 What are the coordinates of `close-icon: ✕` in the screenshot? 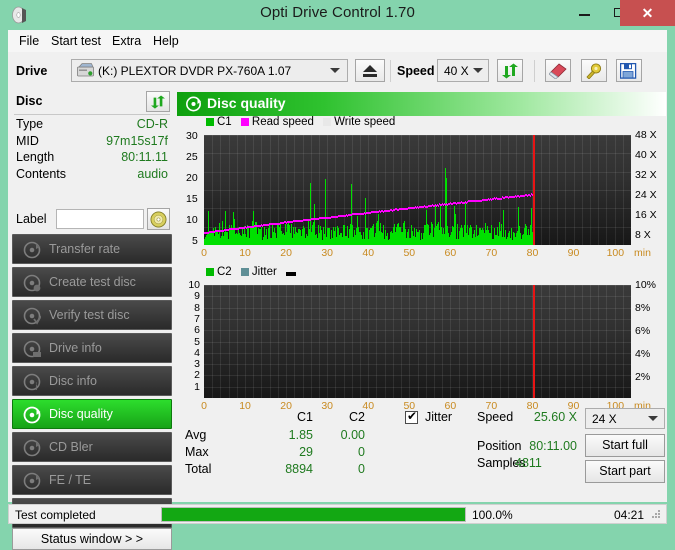 It's located at (647, 13).